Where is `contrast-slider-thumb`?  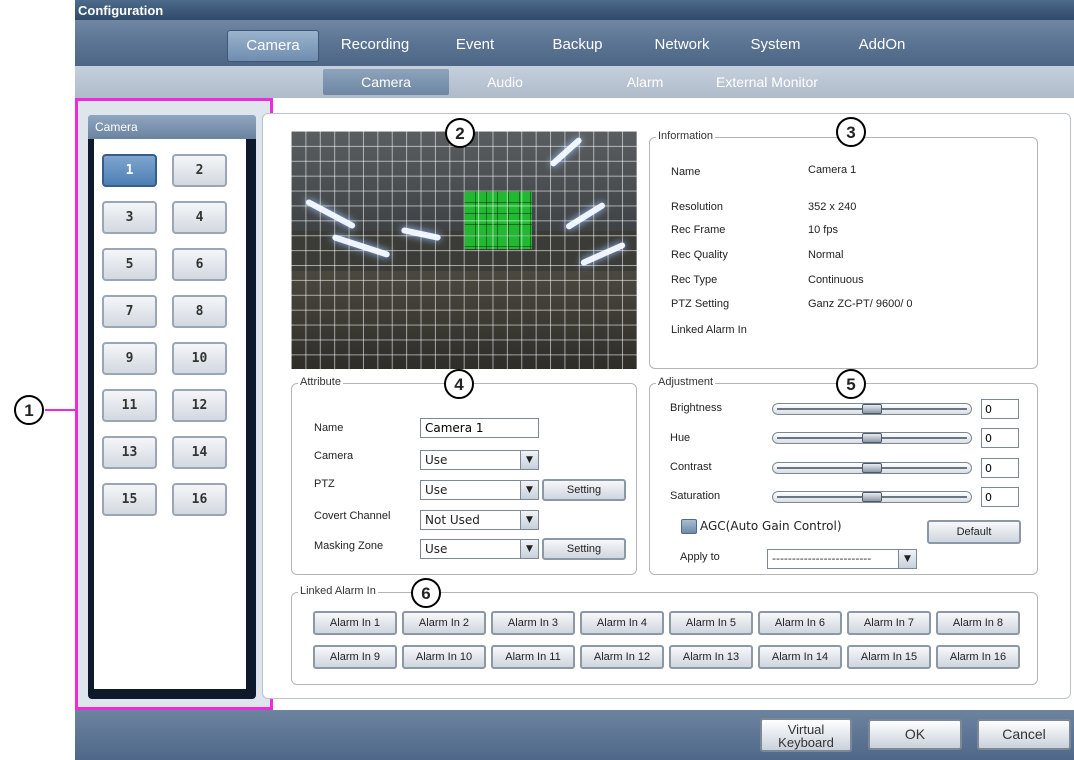
contrast-slider-thumb is located at coordinates (872, 468).